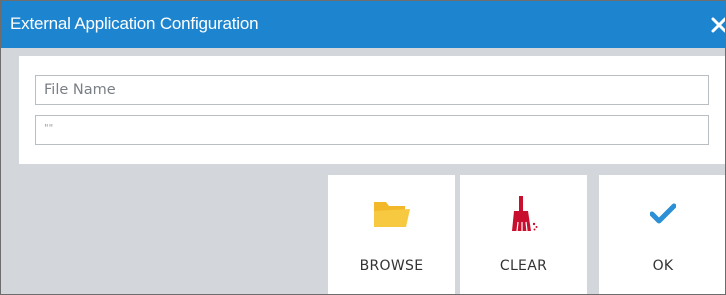 This screenshot has height=295, width=726. I want to click on browse-label: BROWSE, so click(391, 266).